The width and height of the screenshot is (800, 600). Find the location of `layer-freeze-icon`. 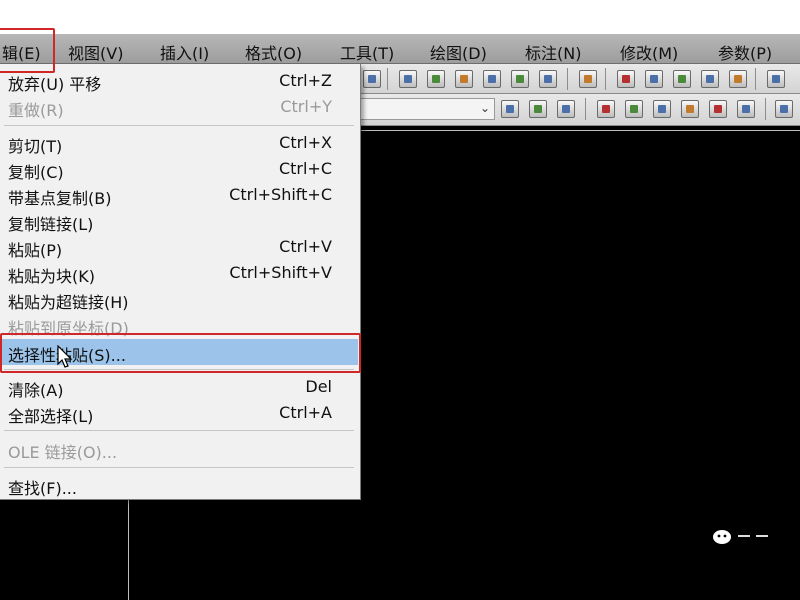

layer-freeze-icon is located at coordinates (606, 109).